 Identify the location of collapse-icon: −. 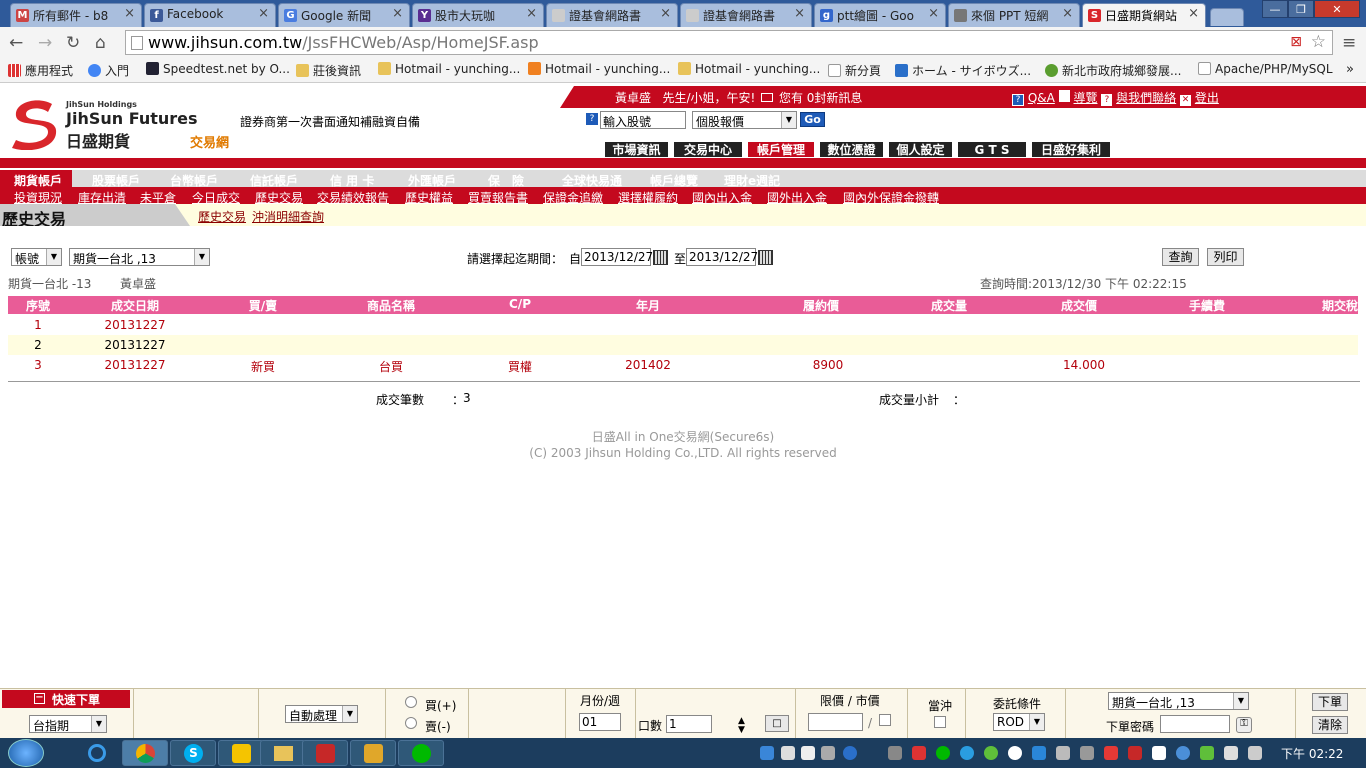
(39, 698).